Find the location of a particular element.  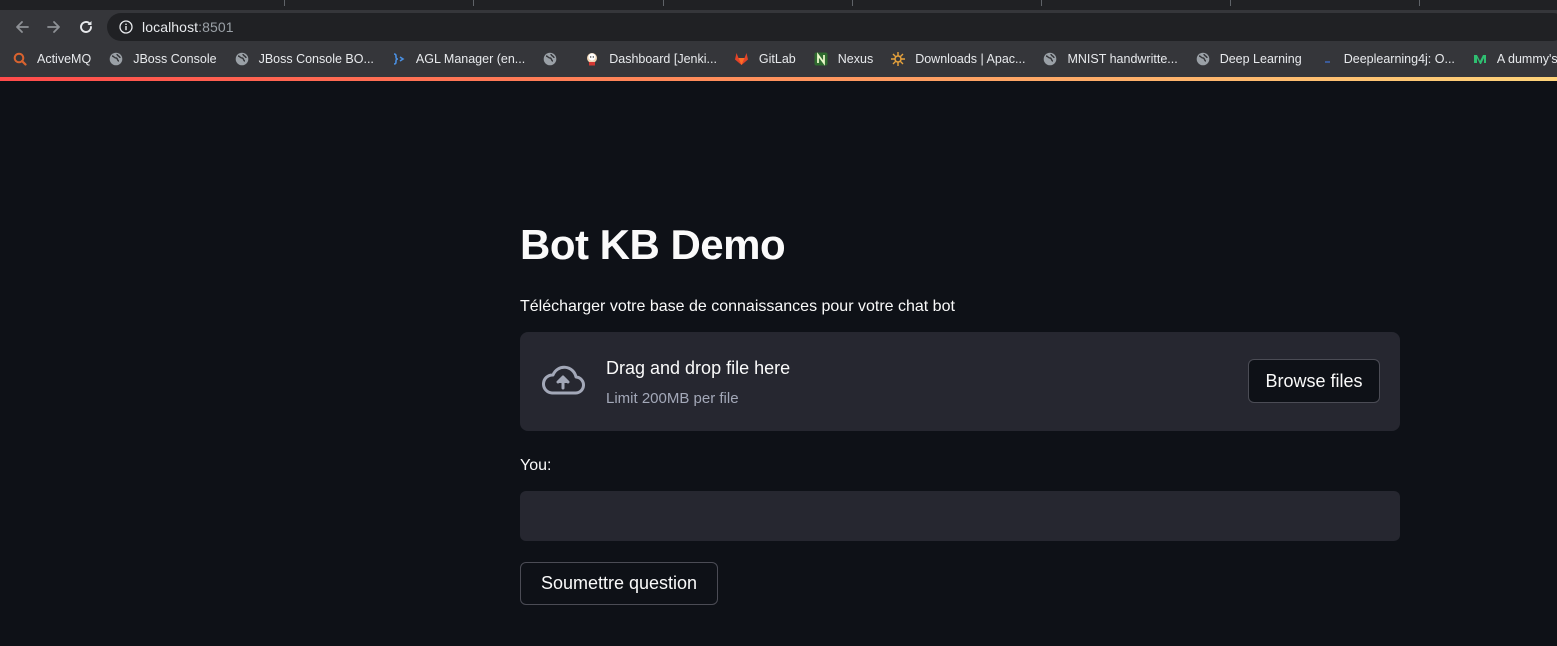

bookmark-activemq: ActiveMQ is located at coordinates (51, 59).